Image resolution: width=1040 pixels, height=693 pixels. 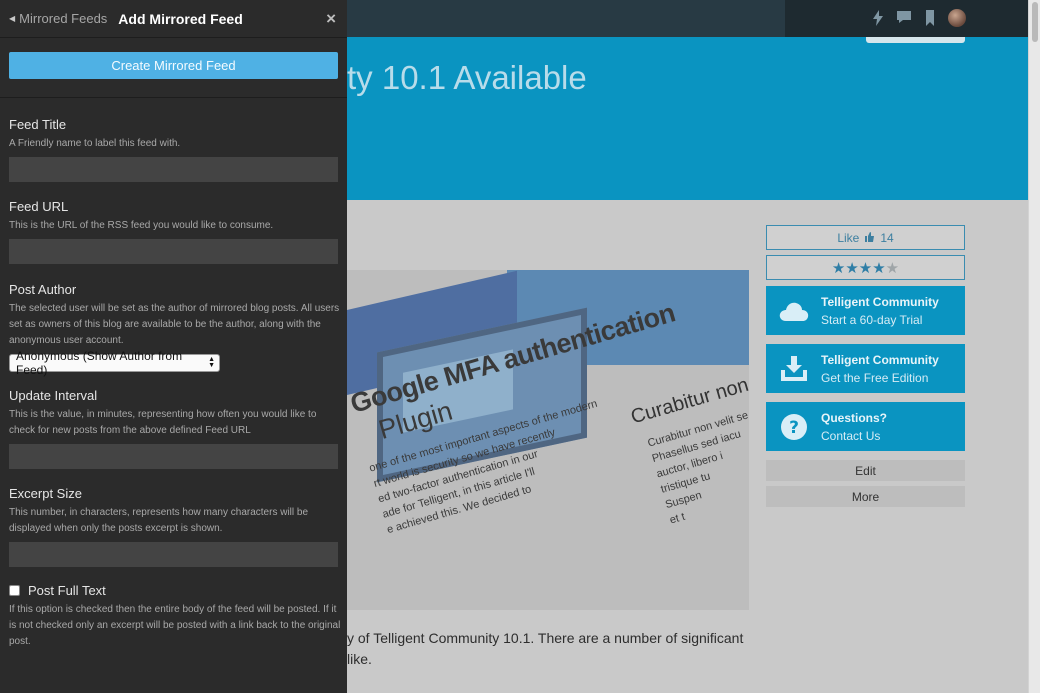 What do you see at coordinates (95, 143) in the screenshot?
I see `field-description: A Friendly name to label this feed with.` at bounding box center [95, 143].